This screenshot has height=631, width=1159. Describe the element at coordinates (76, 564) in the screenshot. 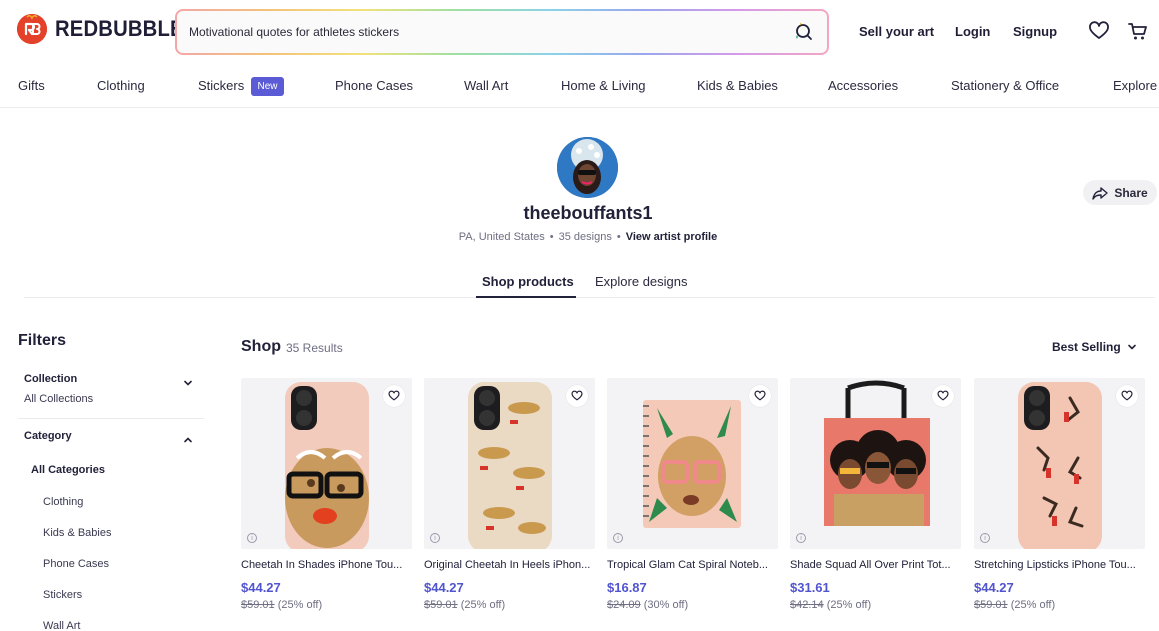

I see `category-phone-cases: Phone Cases` at that location.